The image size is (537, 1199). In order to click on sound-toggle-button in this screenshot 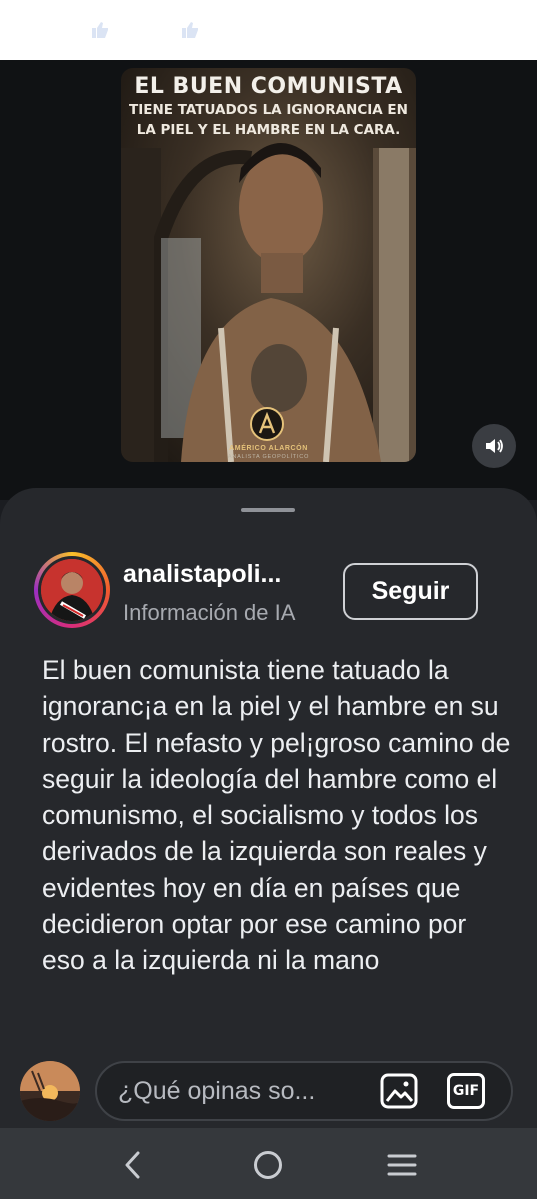, I will do `click(494, 446)`.